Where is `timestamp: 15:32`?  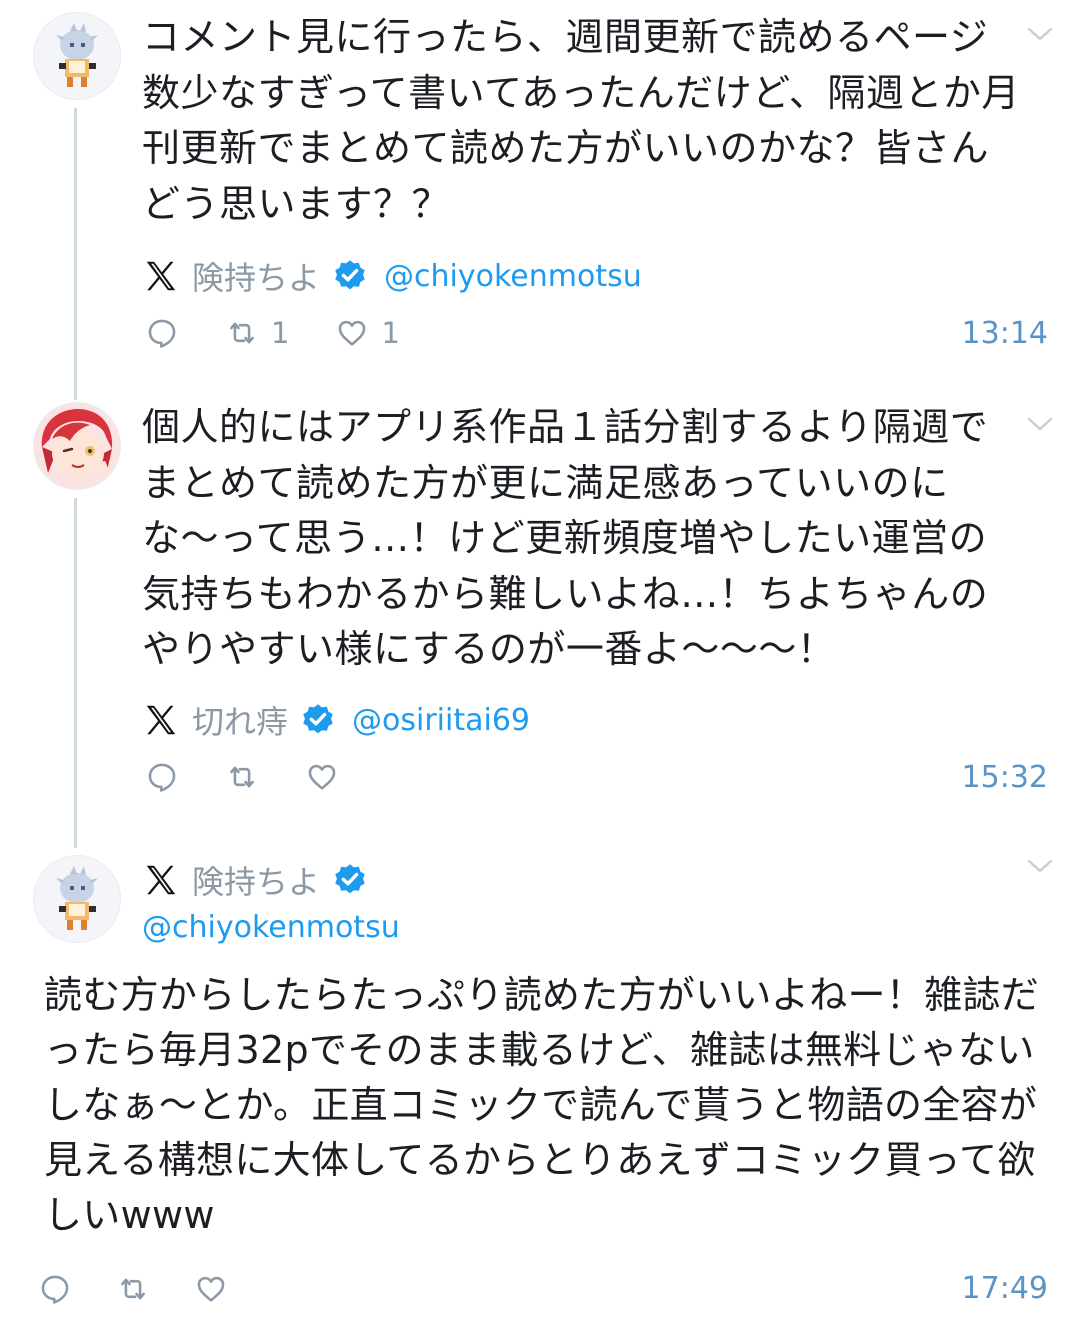 timestamp: 15:32 is located at coordinates (1005, 777).